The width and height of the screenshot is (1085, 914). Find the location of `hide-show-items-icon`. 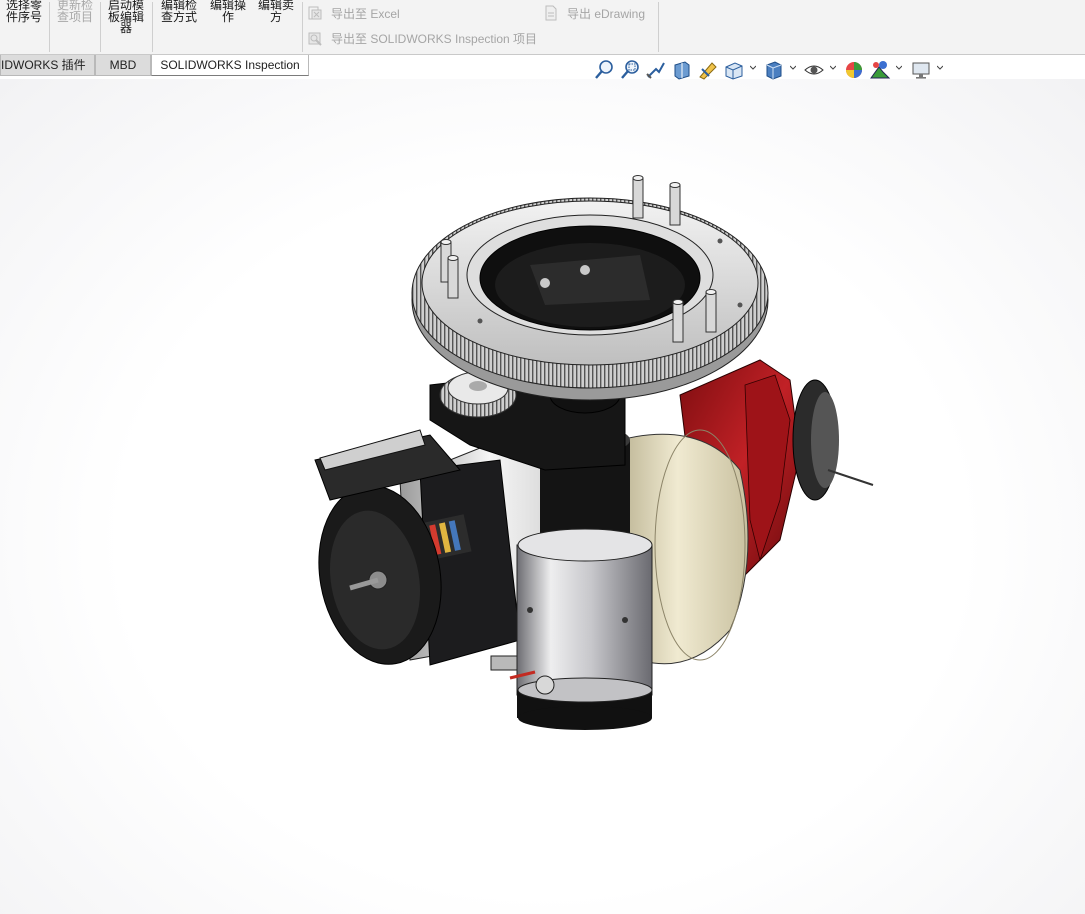

hide-show-items-icon is located at coordinates (814, 70).